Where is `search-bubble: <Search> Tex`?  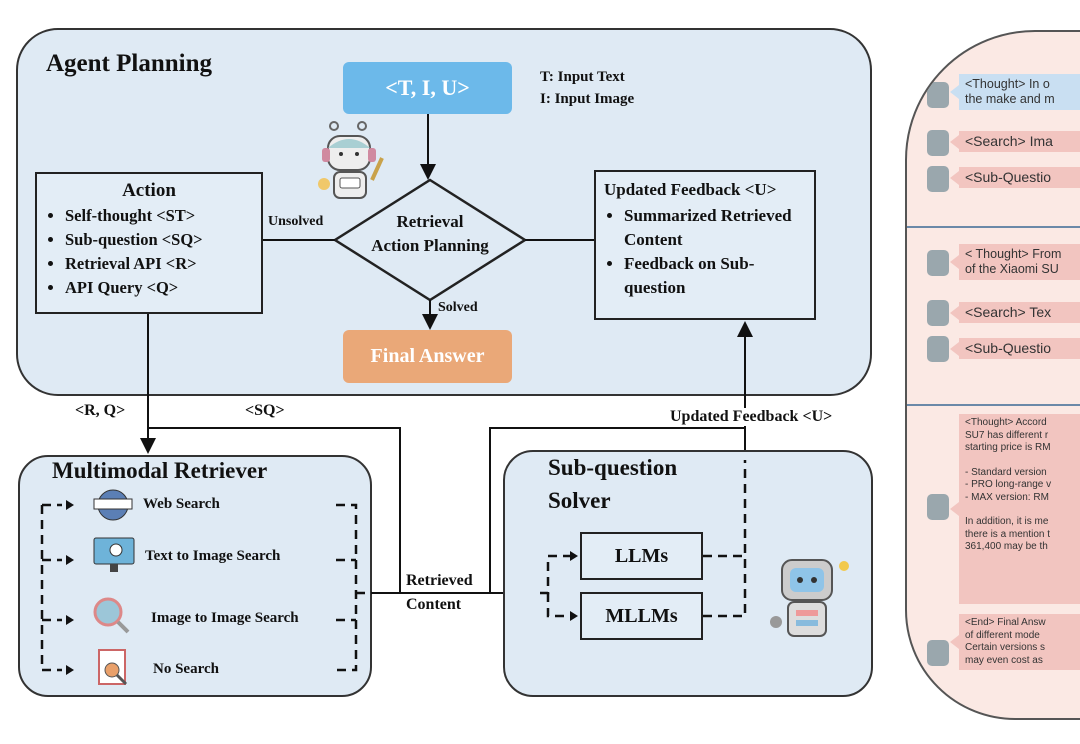 search-bubble: <Search> Tex is located at coordinates (1015, 312).